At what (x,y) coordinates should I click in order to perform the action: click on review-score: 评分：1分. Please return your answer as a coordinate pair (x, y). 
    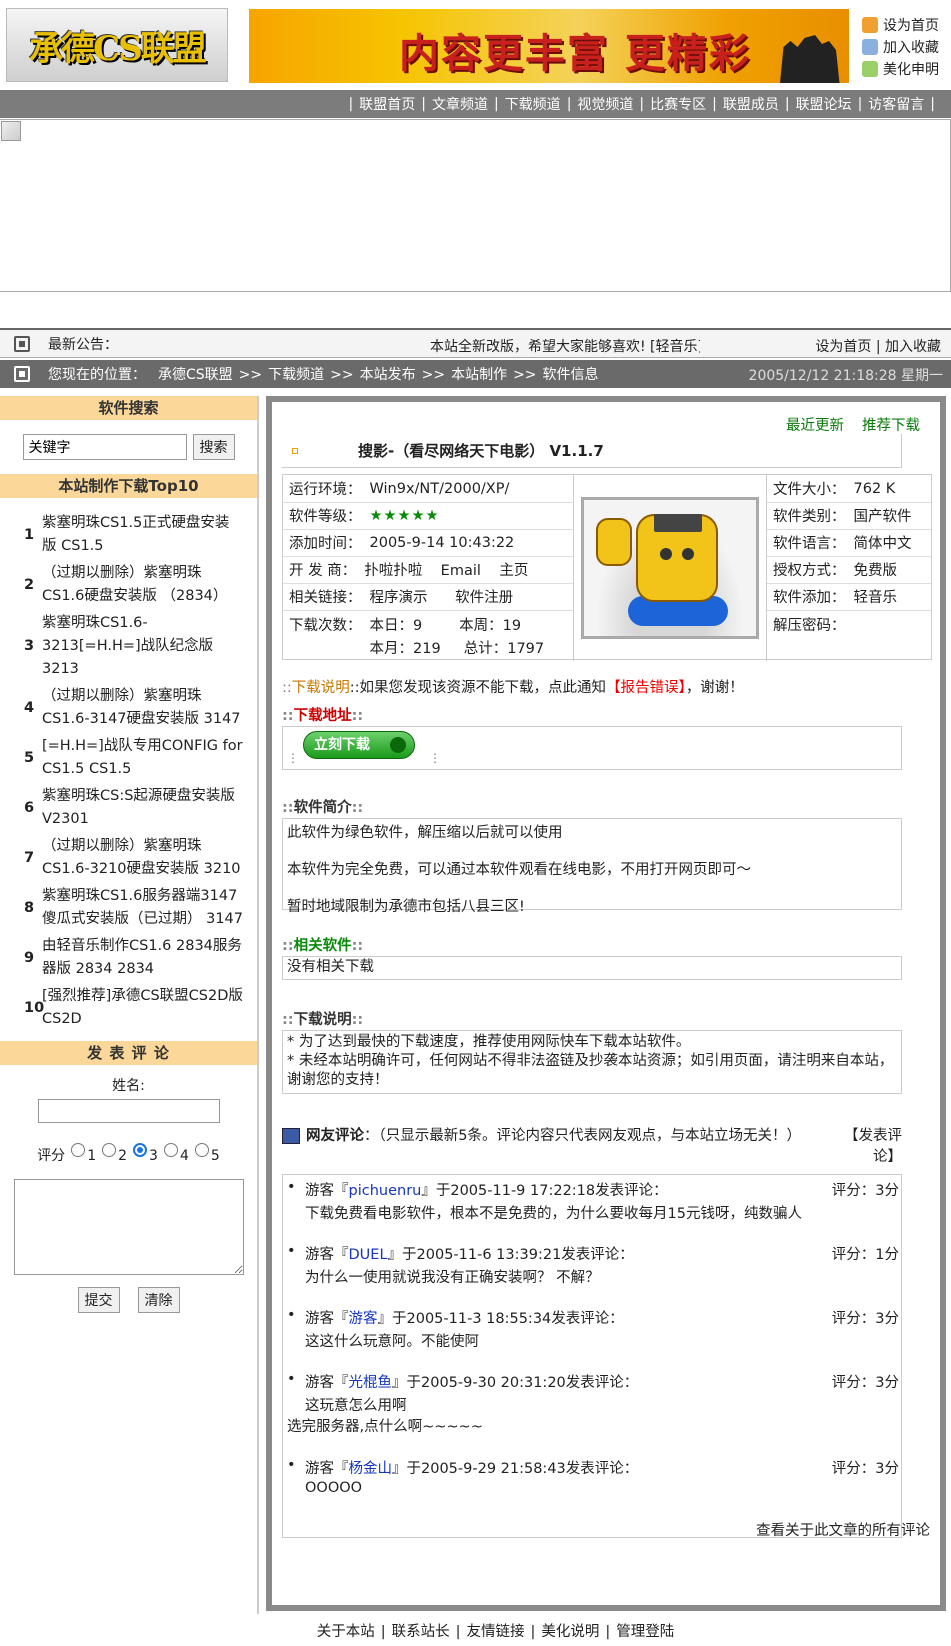
    Looking at the image, I should click on (865, 1255).